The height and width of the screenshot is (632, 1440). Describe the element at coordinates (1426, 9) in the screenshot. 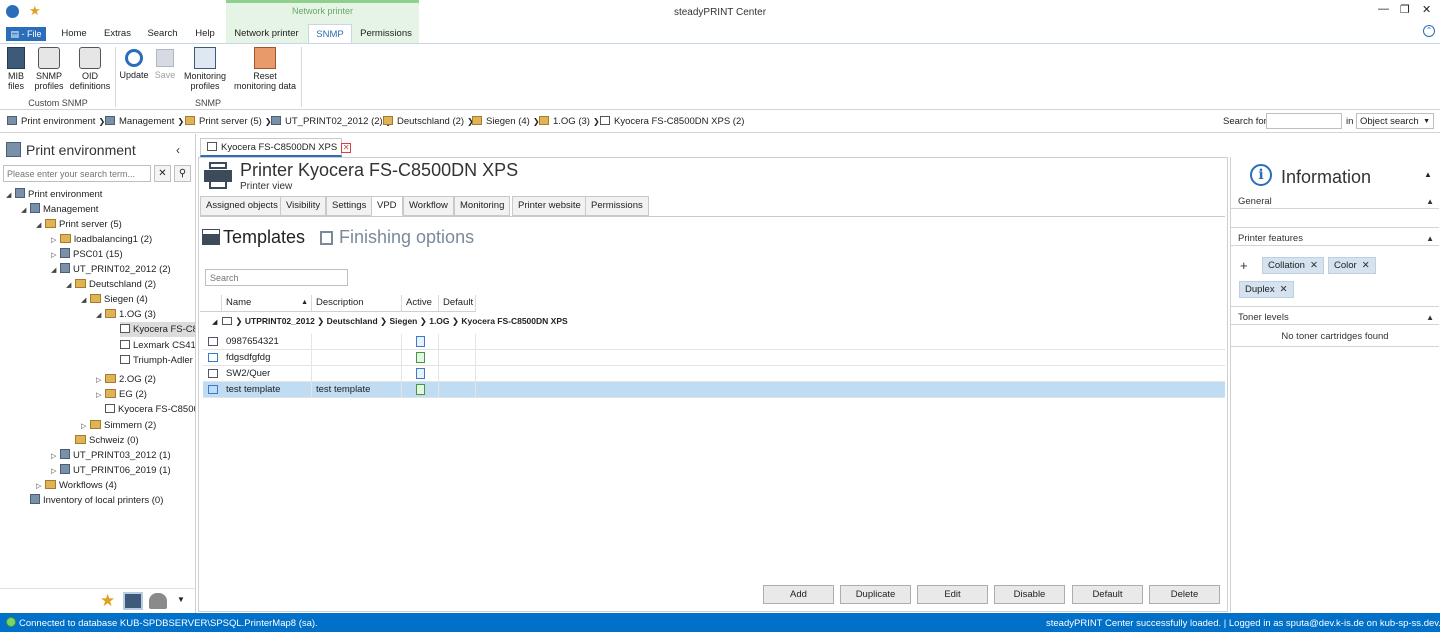

I see `close-icon: ✕` at that location.